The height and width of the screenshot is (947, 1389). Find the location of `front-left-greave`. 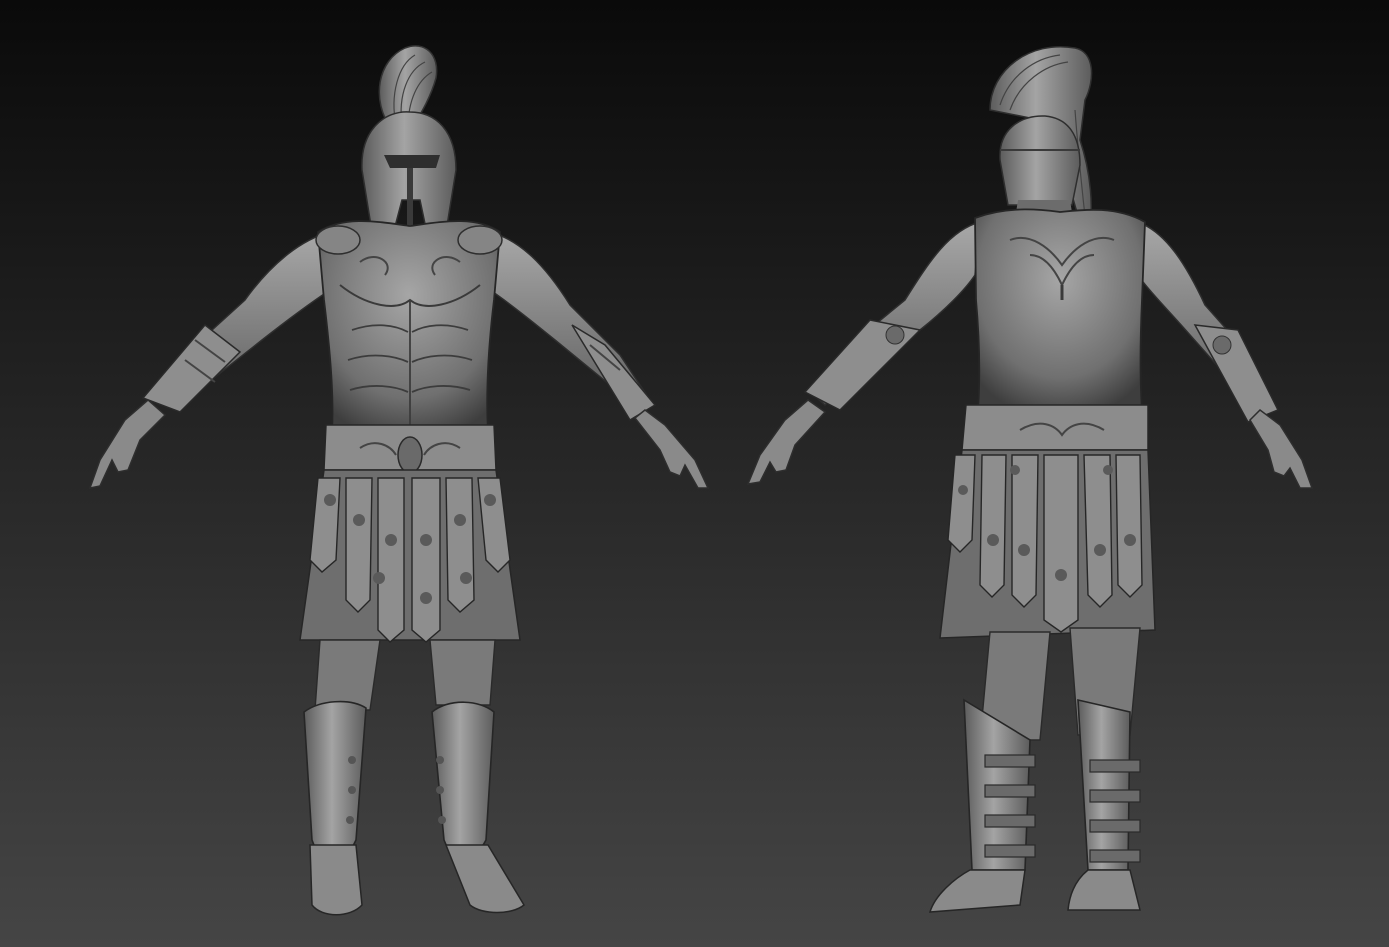

front-left-greave is located at coordinates (335, 780).